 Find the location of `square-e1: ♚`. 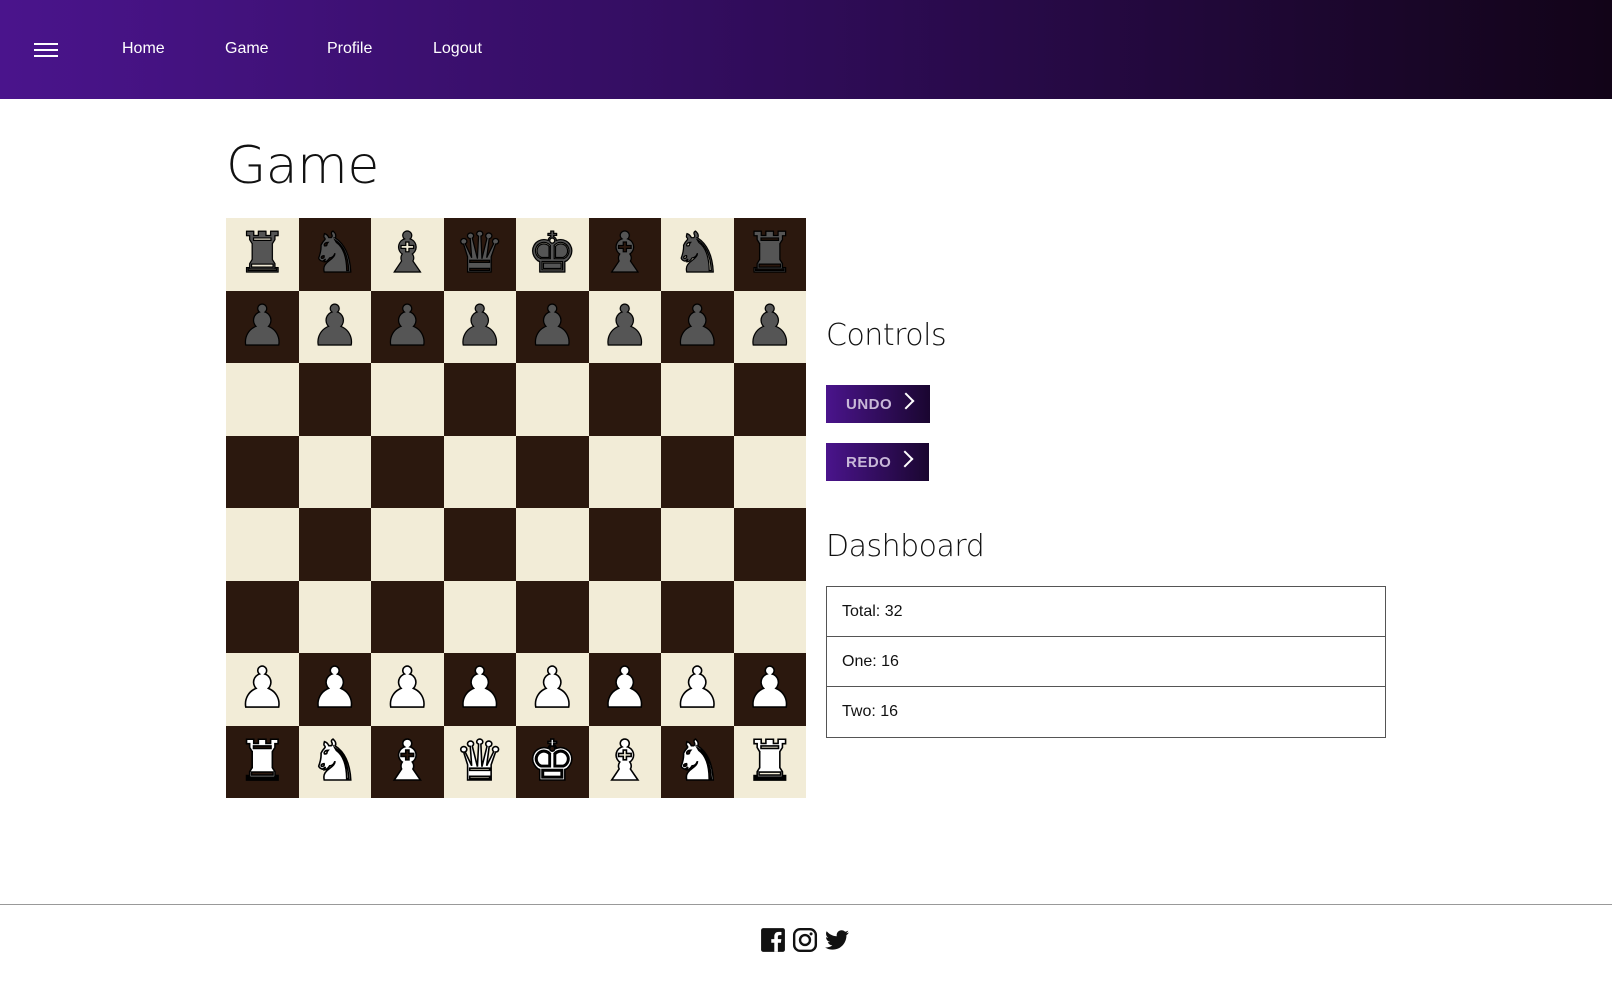

square-e1: ♚ is located at coordinates (552, 761).